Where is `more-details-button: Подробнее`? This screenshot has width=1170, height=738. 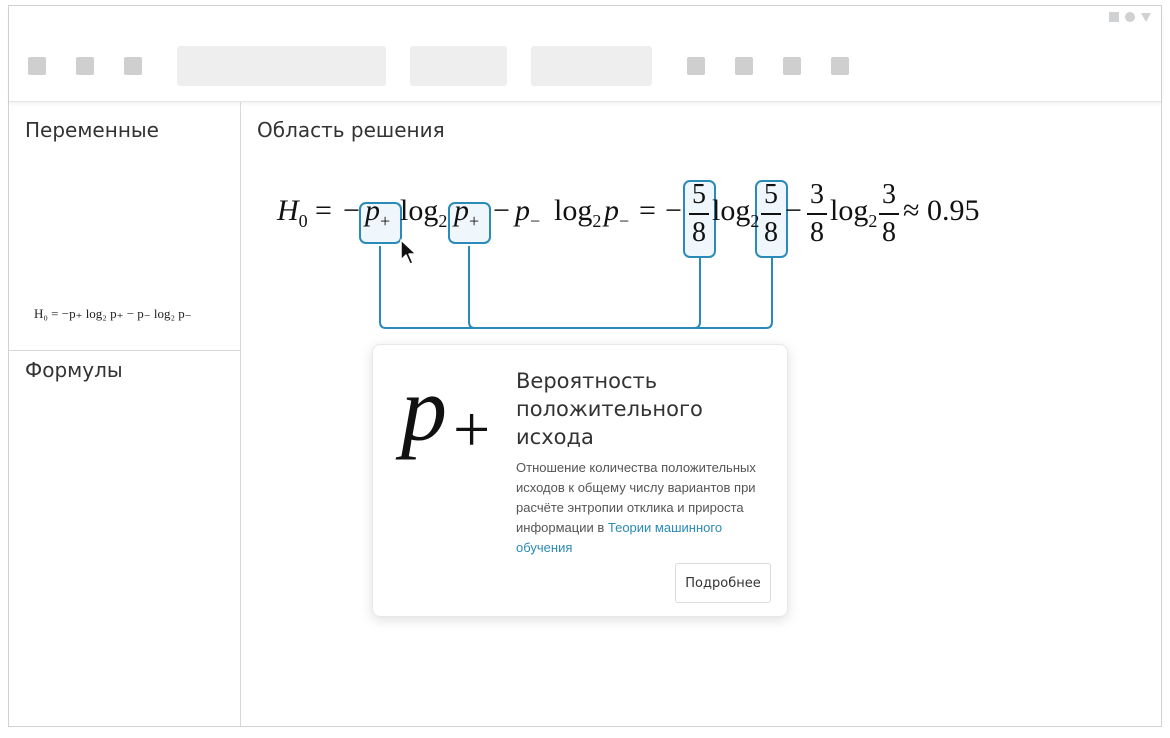
more-details-button: Подробнее is located at coordinates (723, 583).